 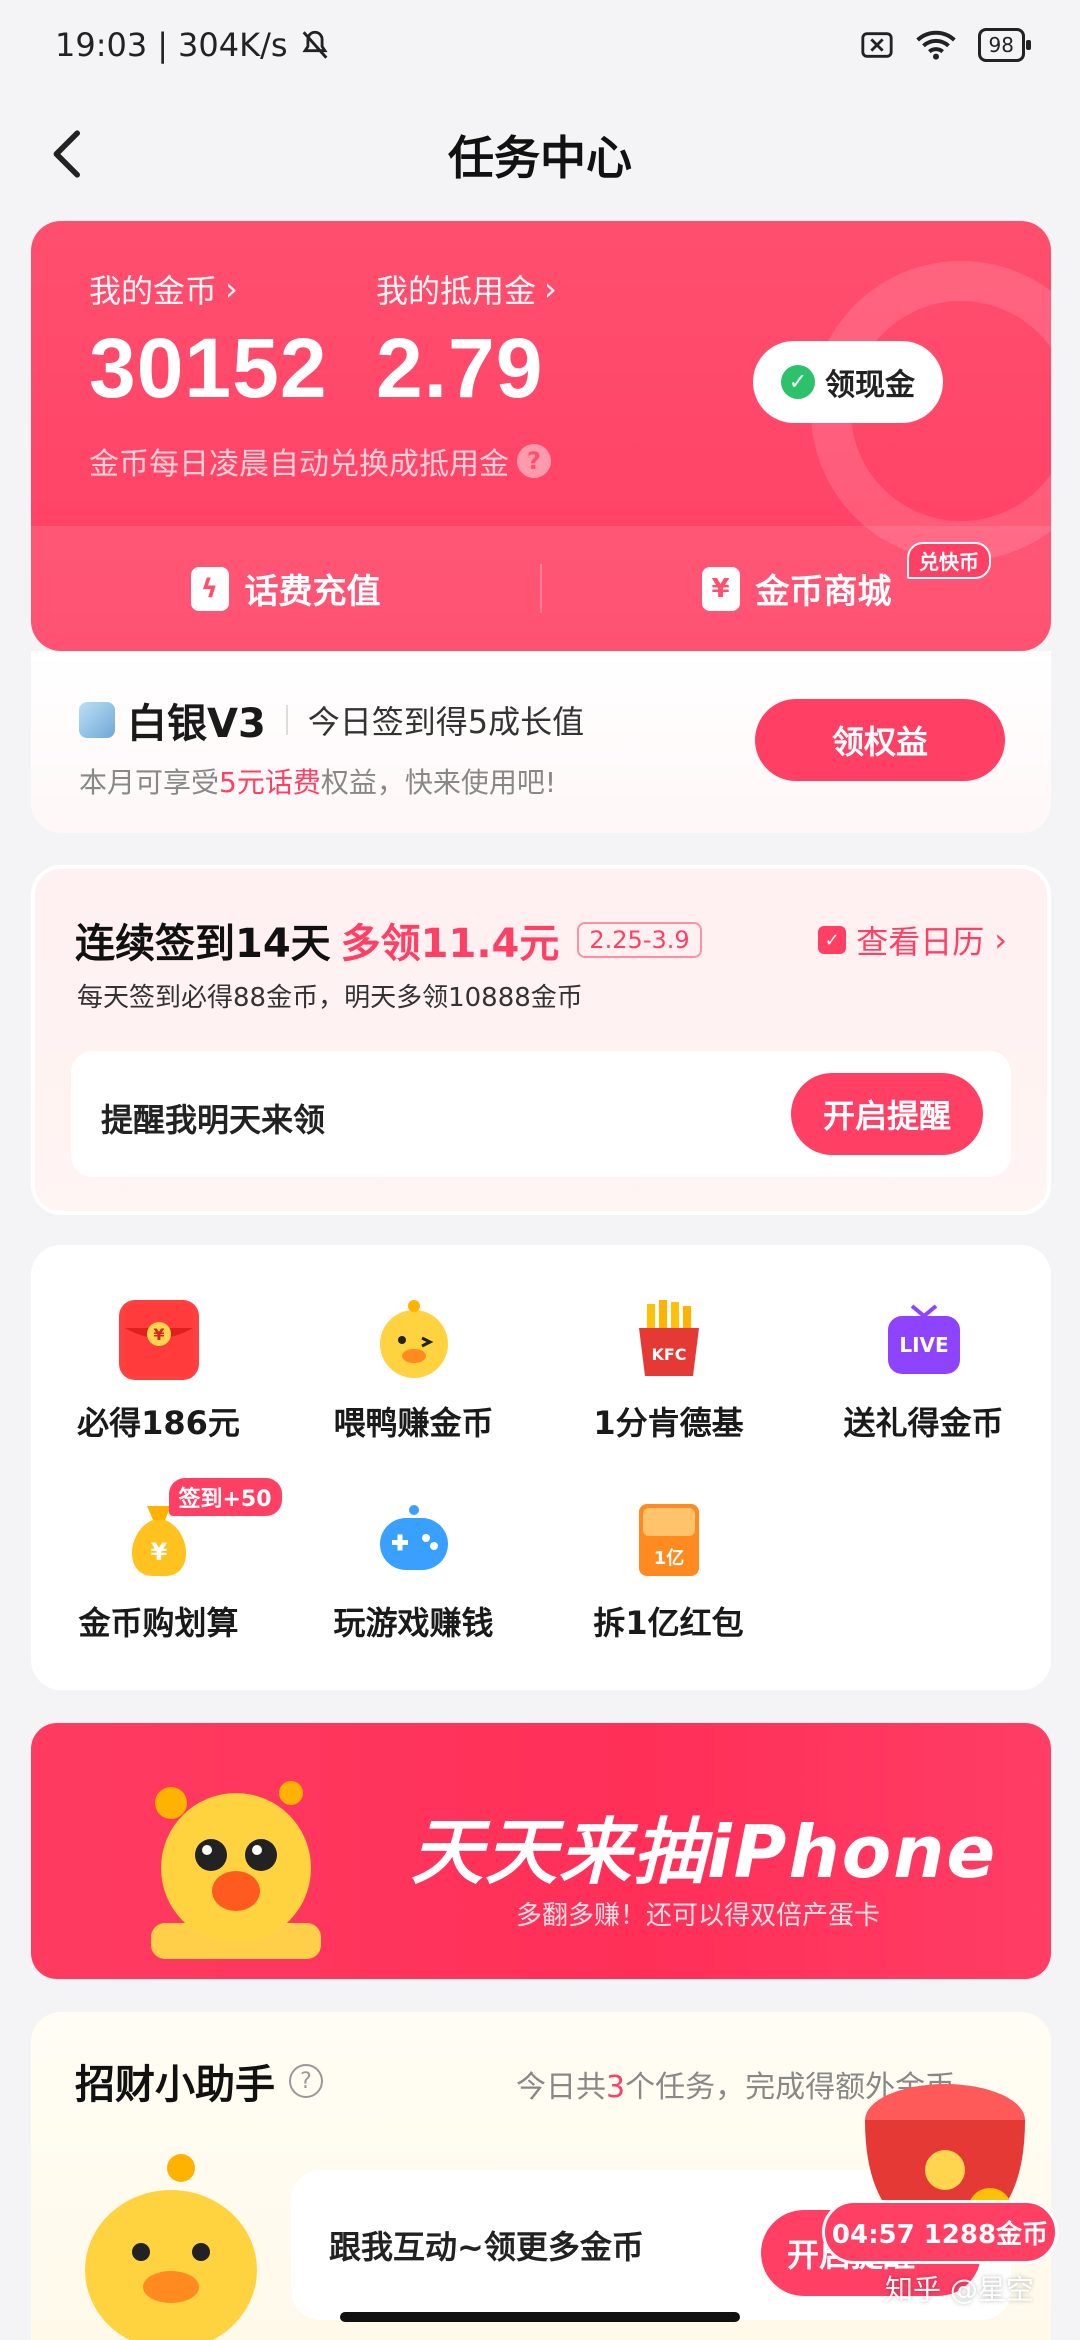 What do you see at coordinates (940, 2232) in the screenshot?
I see `floating-timer-badge: 04:57 1288金币` at bounding box center [940, 2232].